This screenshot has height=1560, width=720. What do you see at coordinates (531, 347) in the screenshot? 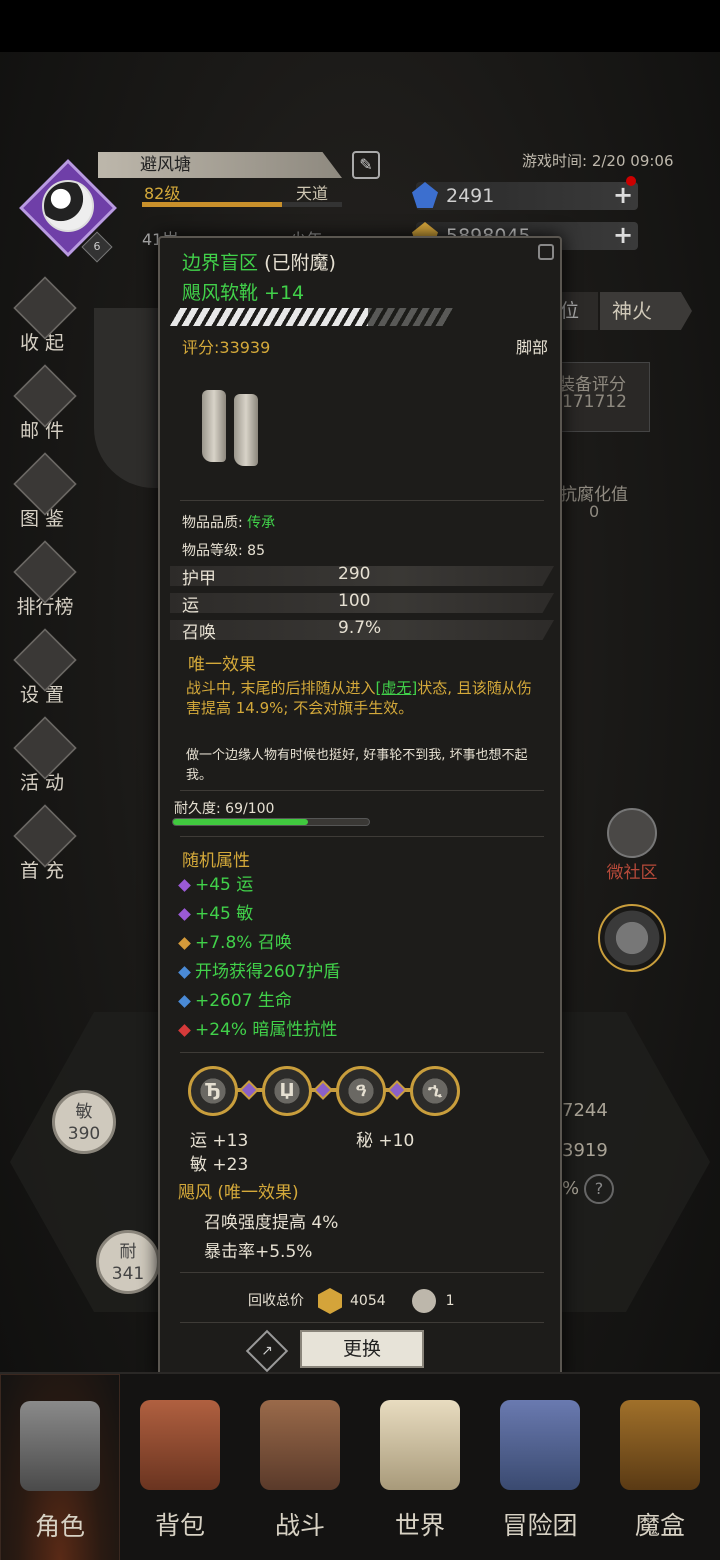
I see `item-slot: 脚部` at bounding box center [531, 347].